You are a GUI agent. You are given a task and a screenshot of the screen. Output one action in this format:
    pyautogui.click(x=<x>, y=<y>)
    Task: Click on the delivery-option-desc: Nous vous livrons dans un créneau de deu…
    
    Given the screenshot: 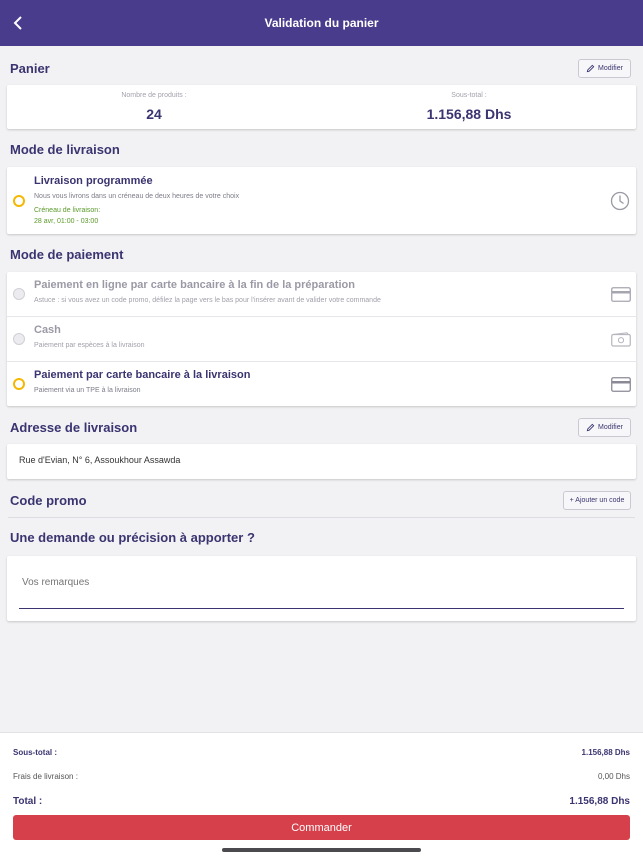 What is the action you would take?
    pyautogui.click(x=137, y=196)
    